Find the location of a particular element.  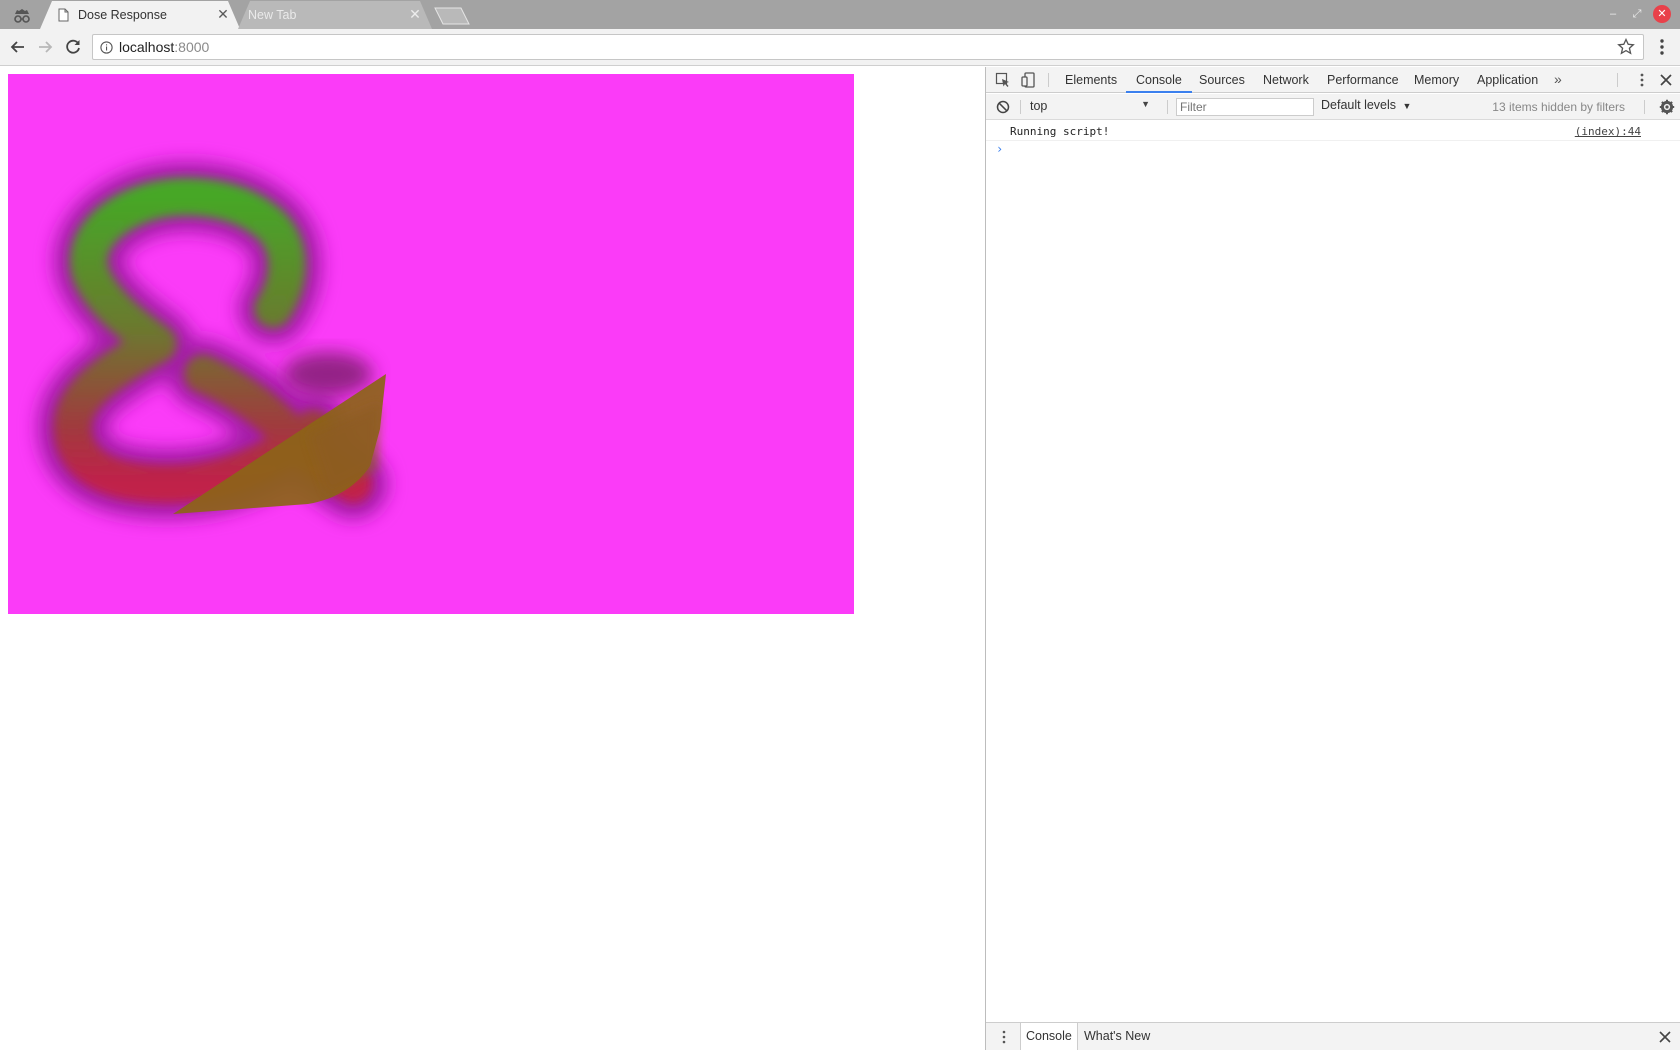

url-text: localhost:8000 is located at coordinates (164, 47).